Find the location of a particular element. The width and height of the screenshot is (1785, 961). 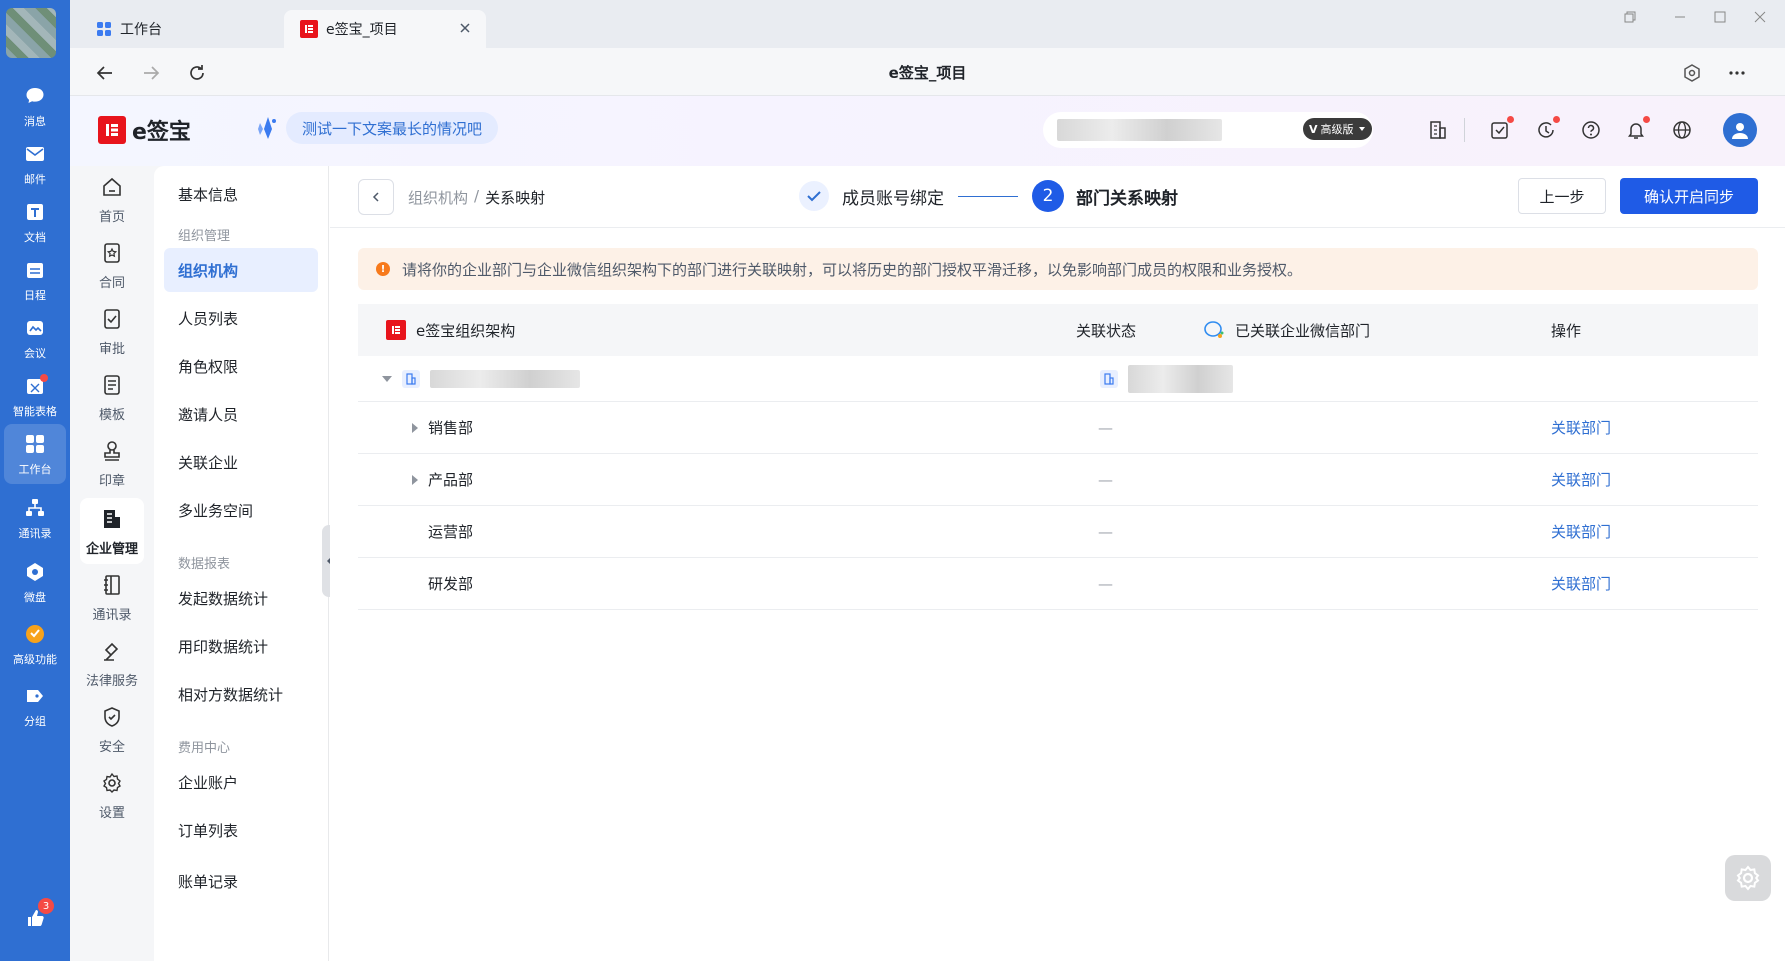

wecom-rail: 消息 邮件 文档 日程 会议 智能表格 工作台 通讯录 微盘 高级功能 分组 3 is located at coordinates (35, 480).